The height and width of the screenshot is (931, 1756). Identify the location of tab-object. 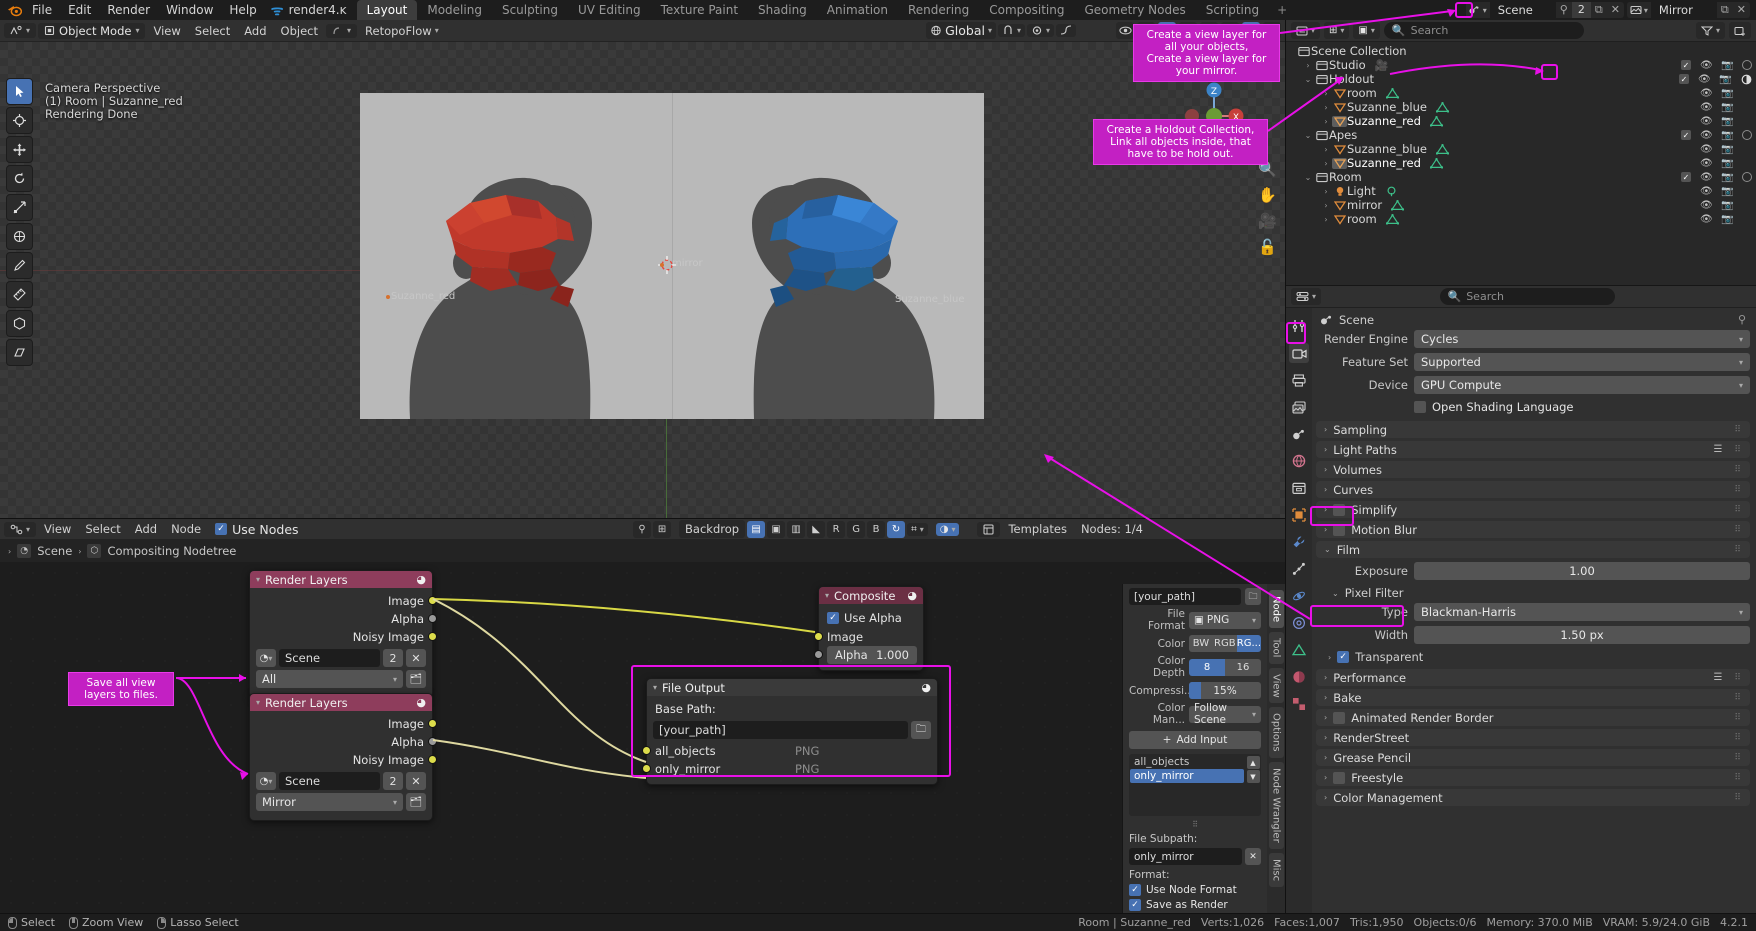
(1299, 515).